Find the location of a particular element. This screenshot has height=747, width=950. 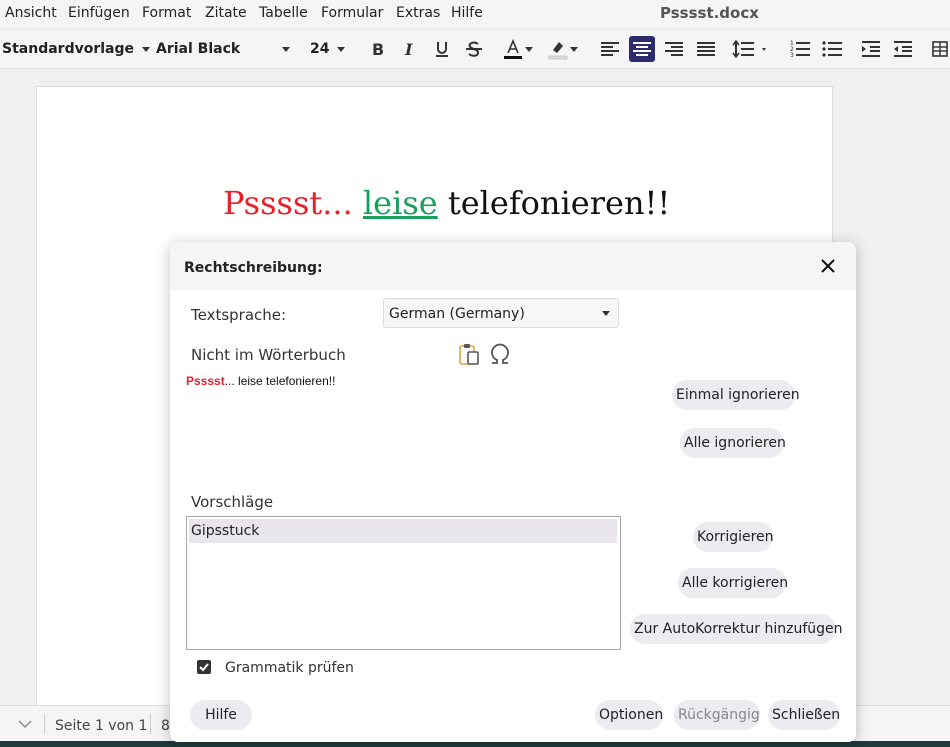

language-select: German (Germany) is located at coordinates (501, 313).